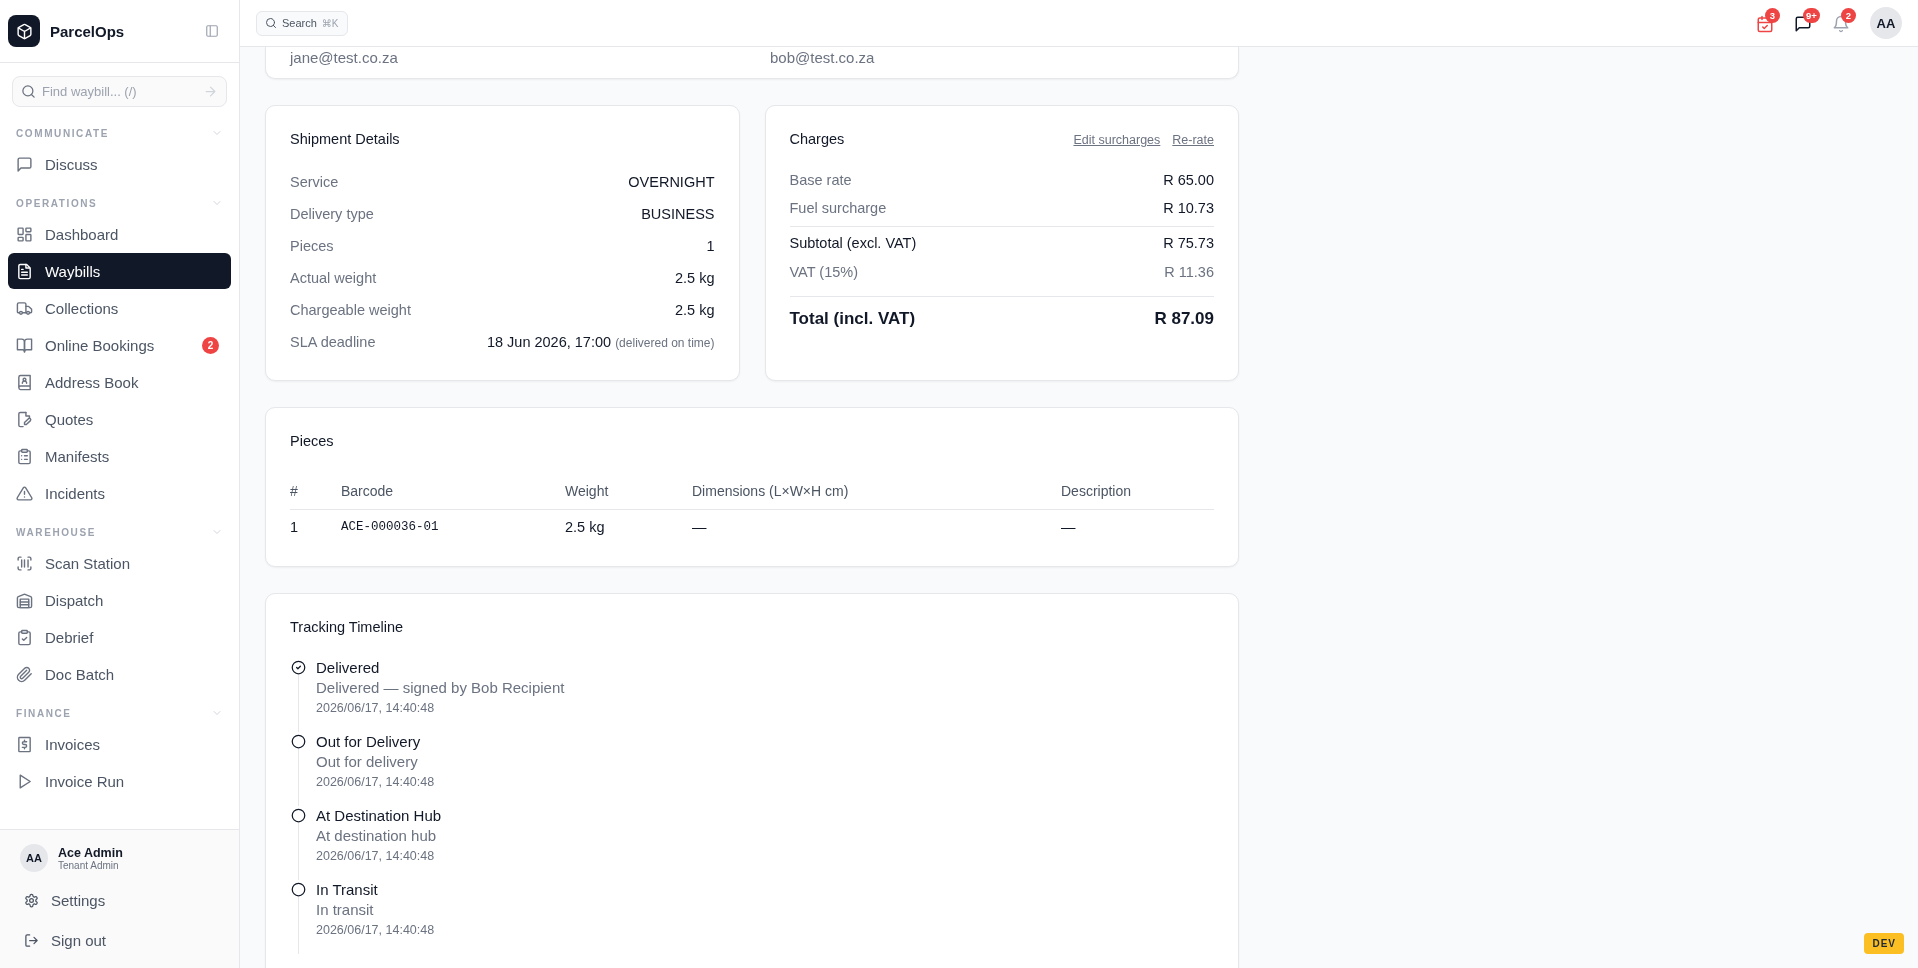  I want to click on email-text: bob@test.co.za, so click(822, 57).